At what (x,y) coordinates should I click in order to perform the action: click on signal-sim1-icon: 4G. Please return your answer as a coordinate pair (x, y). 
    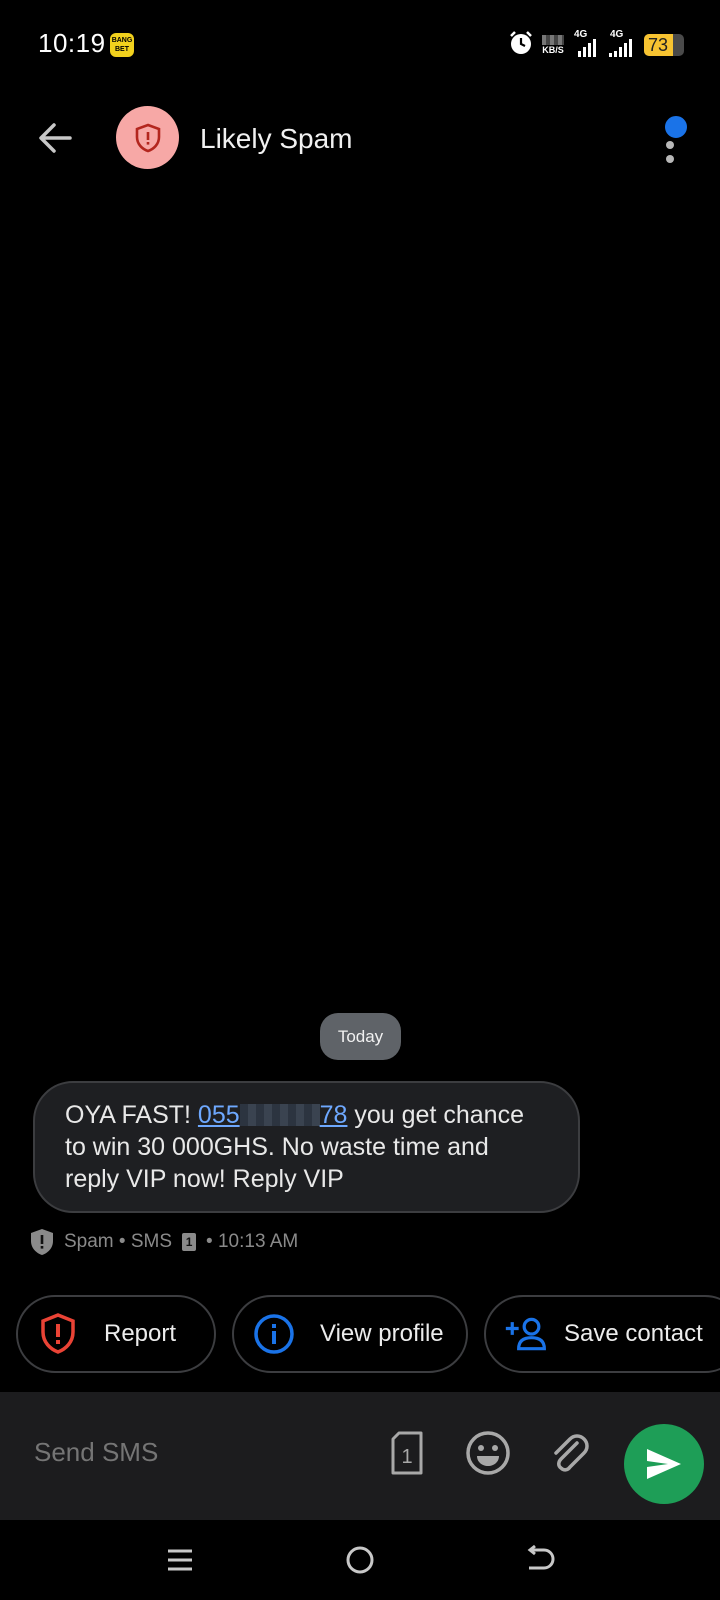
    Looking at the image, I should click on (586, 44).